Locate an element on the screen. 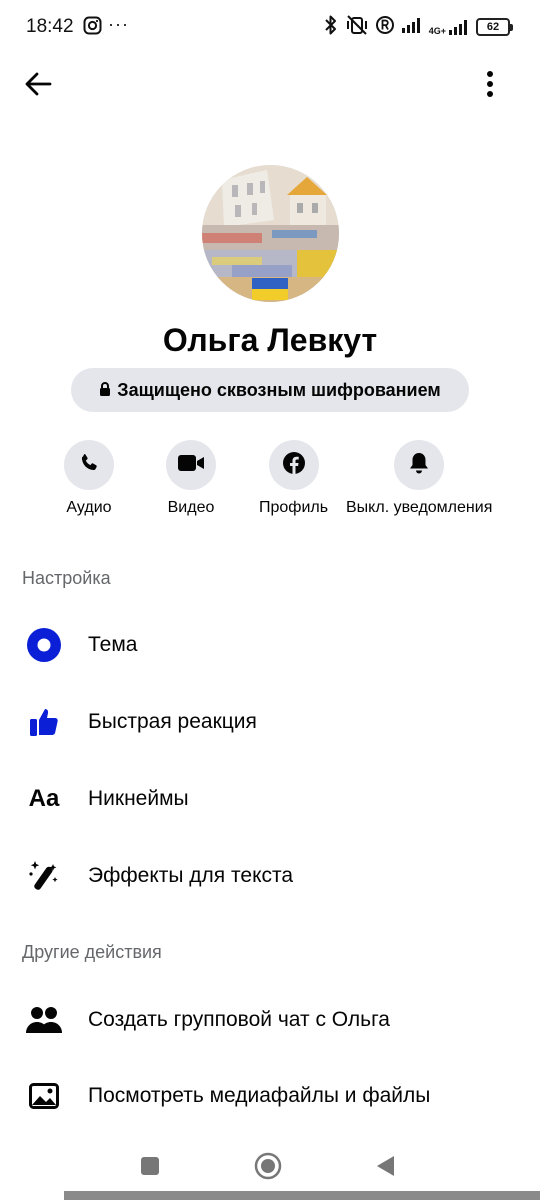  quick-reaction-label: Быстрая реакция is located at coordinates (172, 721).